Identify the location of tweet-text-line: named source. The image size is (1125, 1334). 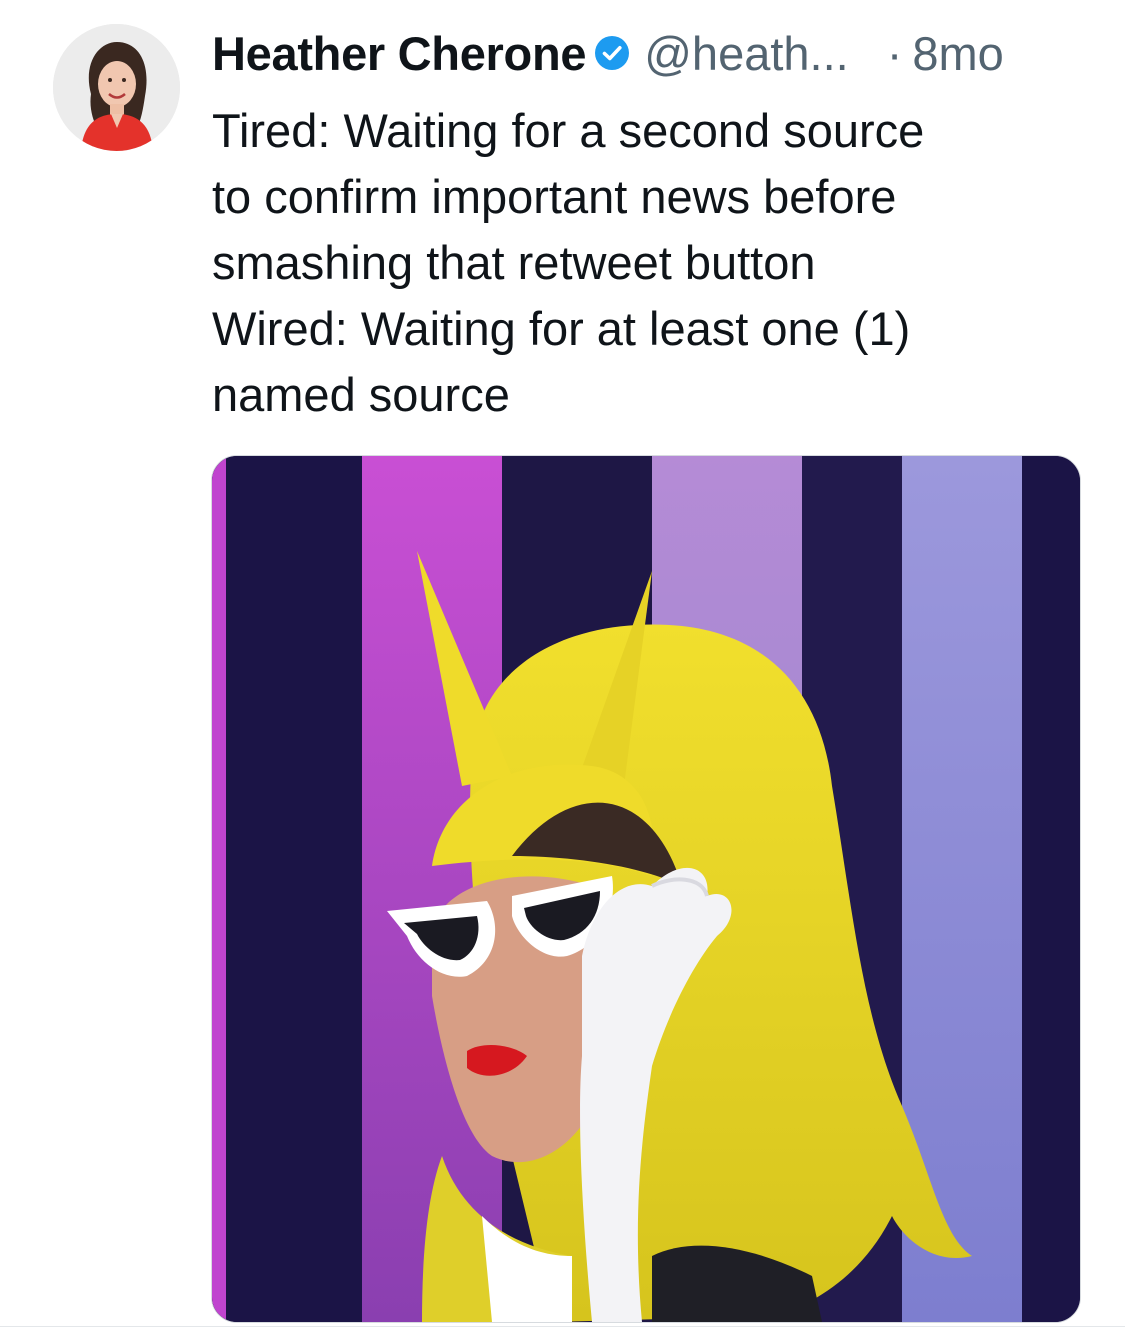
(361, 394).